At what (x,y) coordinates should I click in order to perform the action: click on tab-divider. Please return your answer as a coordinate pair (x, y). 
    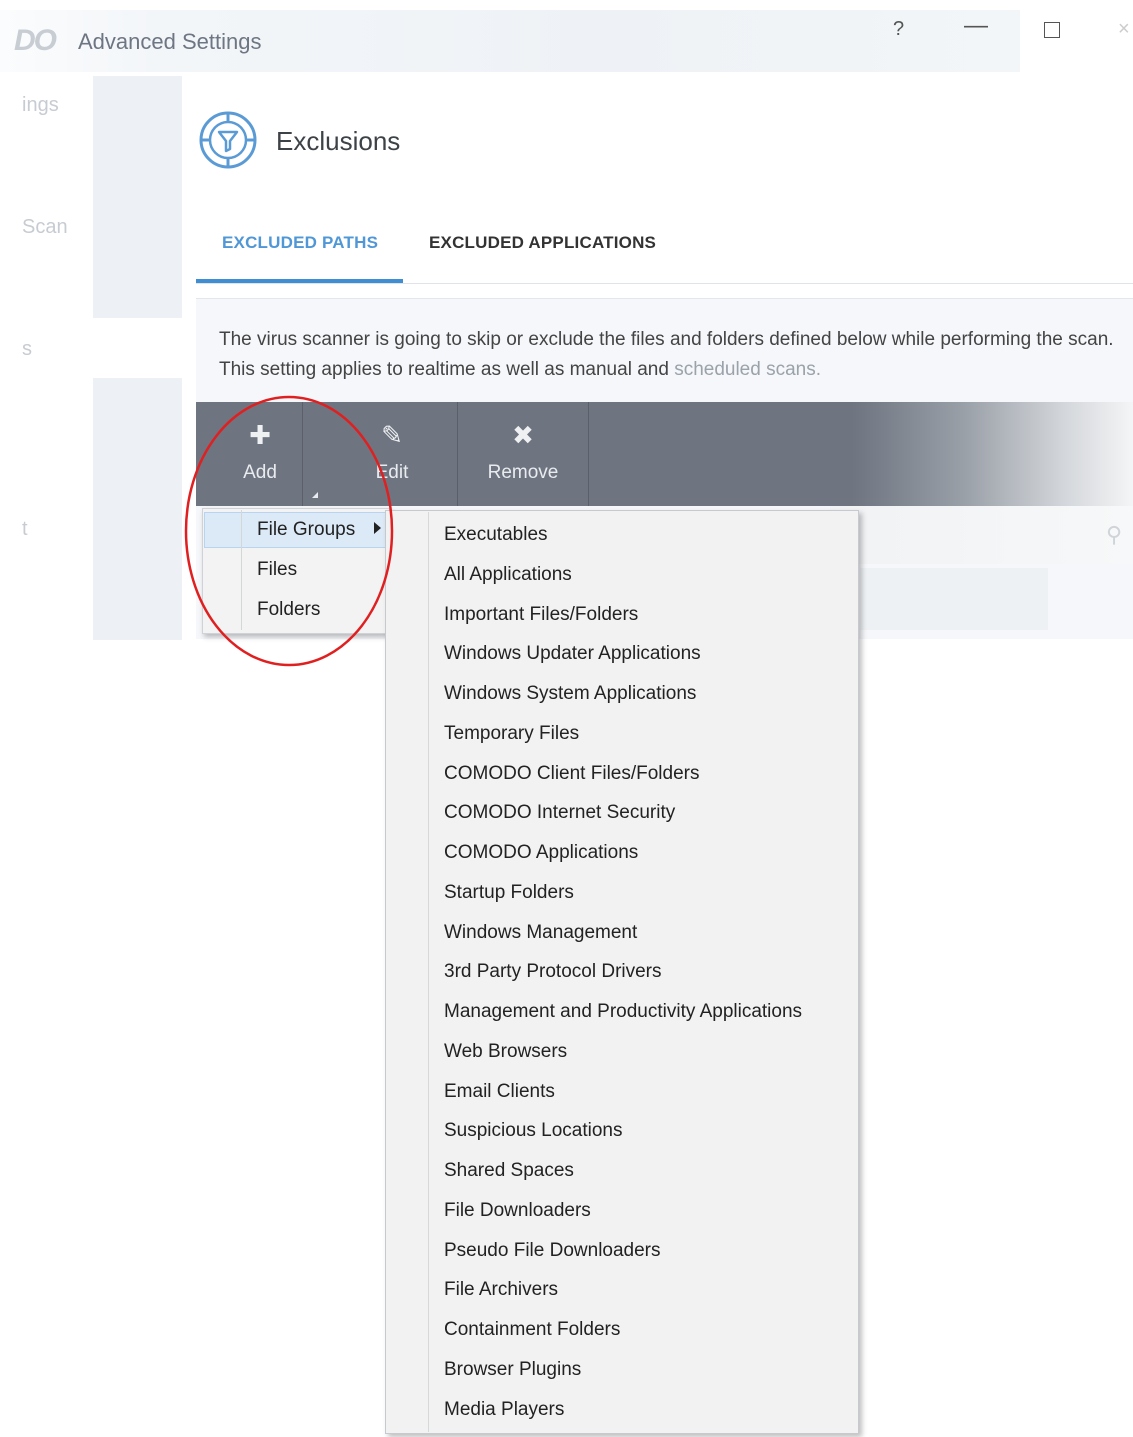
    Looking at the image, I should click on (664, 283).